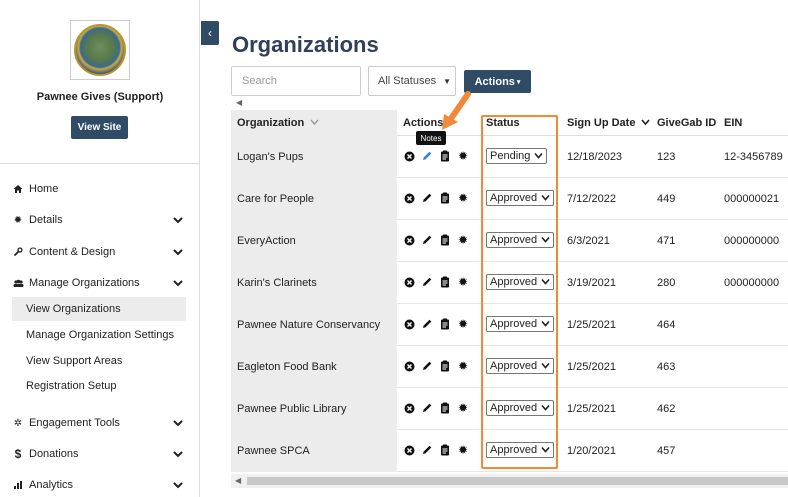  What do you see at coordinates (314, 122) in the screenshot?
I see `sort-icon` at bounding box center [314, 122].